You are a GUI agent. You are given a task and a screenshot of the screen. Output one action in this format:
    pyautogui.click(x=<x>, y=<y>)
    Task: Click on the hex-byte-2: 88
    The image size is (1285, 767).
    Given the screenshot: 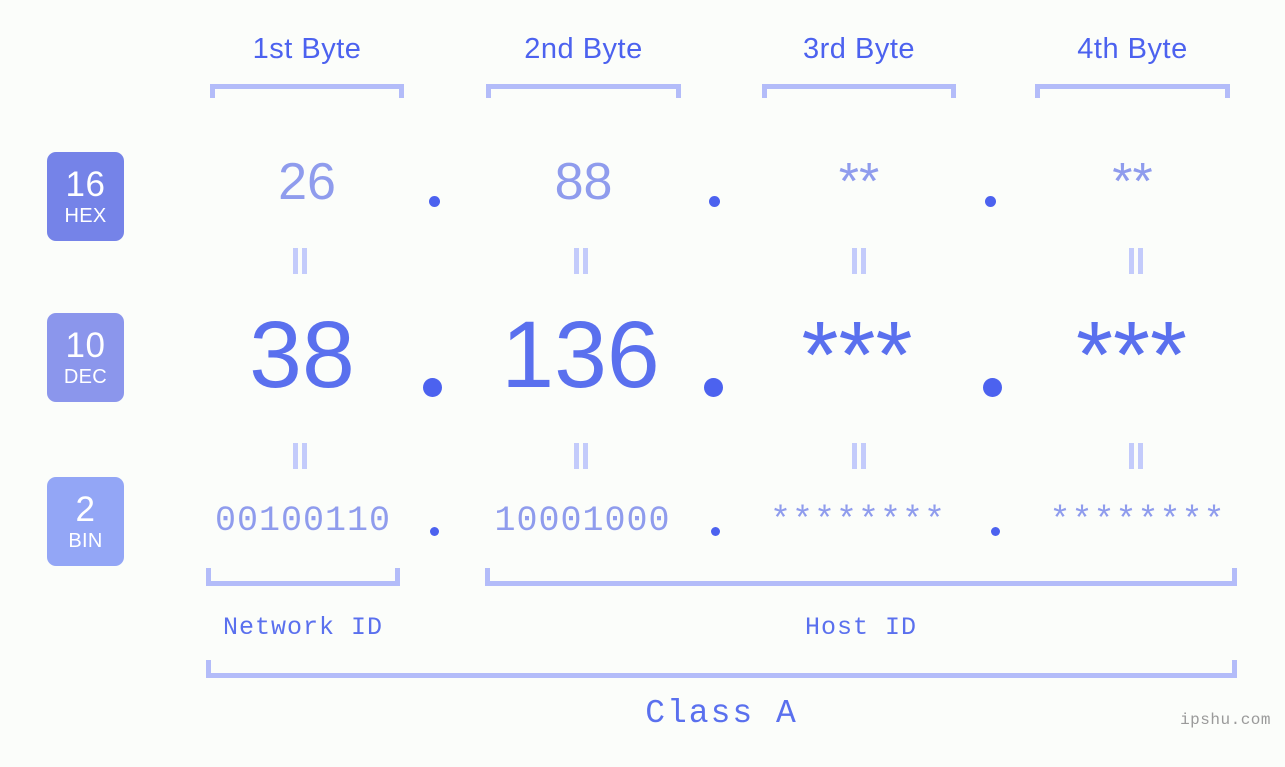 What is the action you would take?
    pyautogui.click(x=583, y=182)
    